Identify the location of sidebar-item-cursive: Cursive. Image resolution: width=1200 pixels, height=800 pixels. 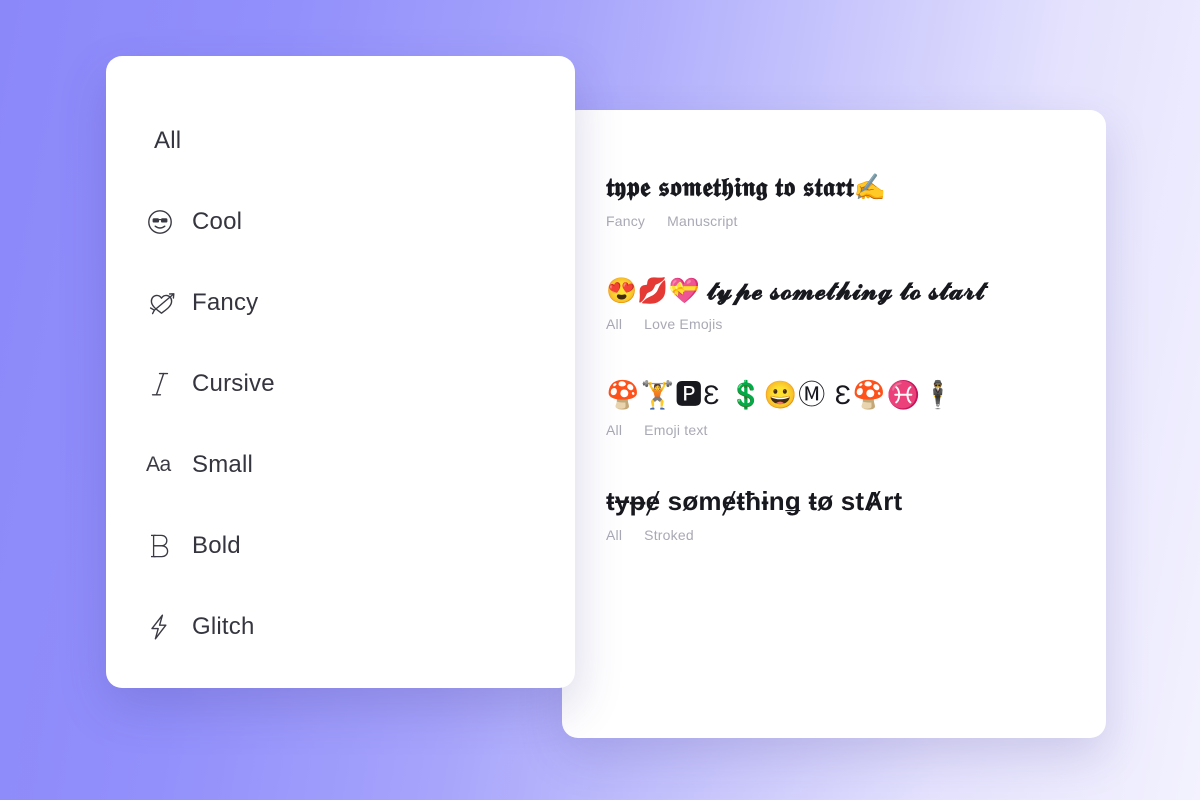
(340, 384).